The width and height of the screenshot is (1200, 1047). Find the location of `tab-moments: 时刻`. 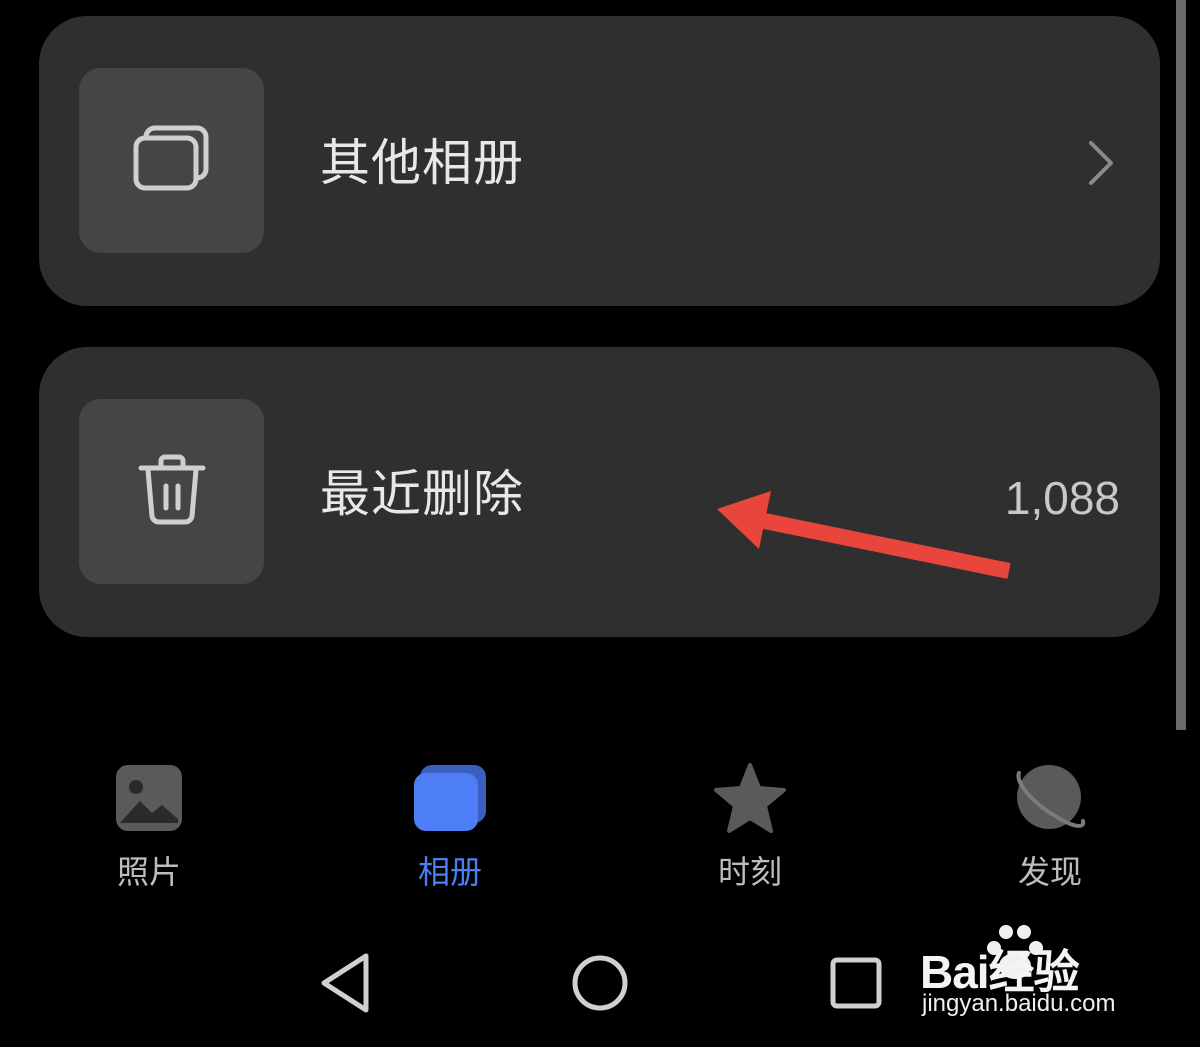

tab-moments: 时刻 is located at coordinates (750, 816).